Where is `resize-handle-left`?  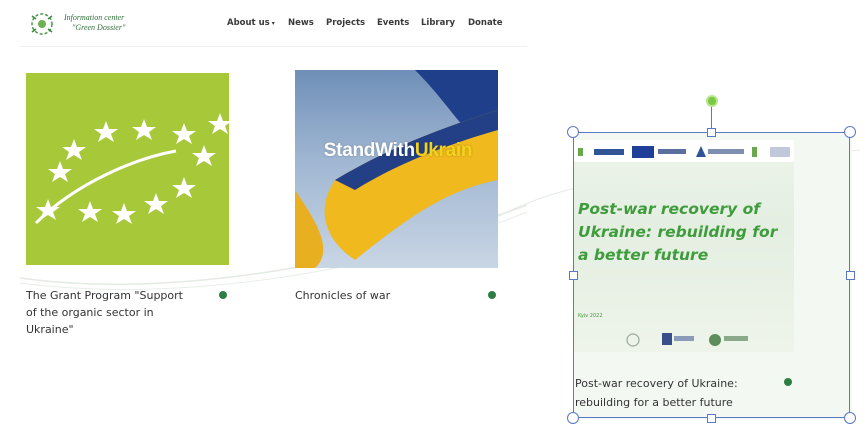 resize-handle-left is located at coordinates (573, 275).